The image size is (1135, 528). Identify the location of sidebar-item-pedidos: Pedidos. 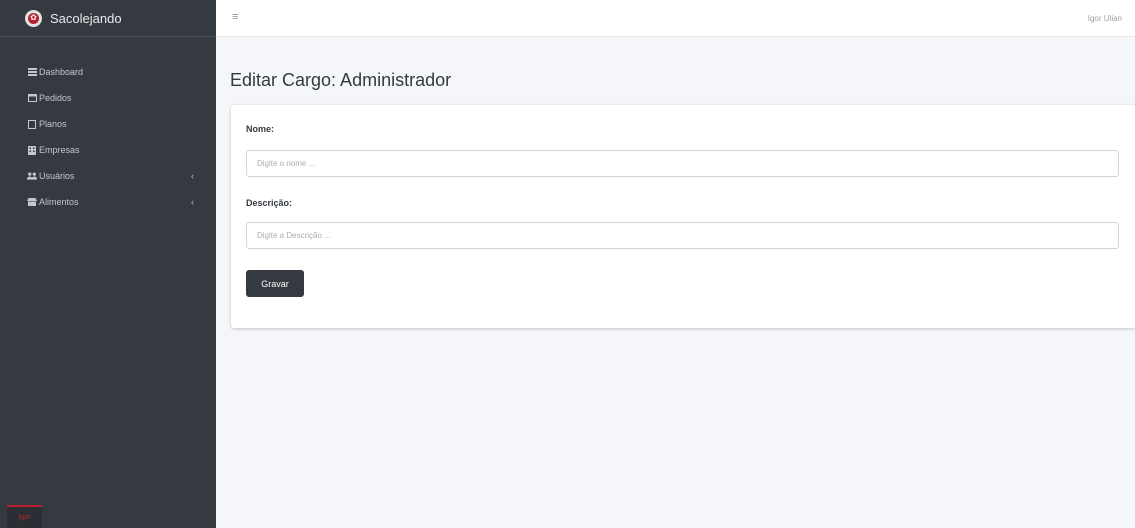
(108, 98).